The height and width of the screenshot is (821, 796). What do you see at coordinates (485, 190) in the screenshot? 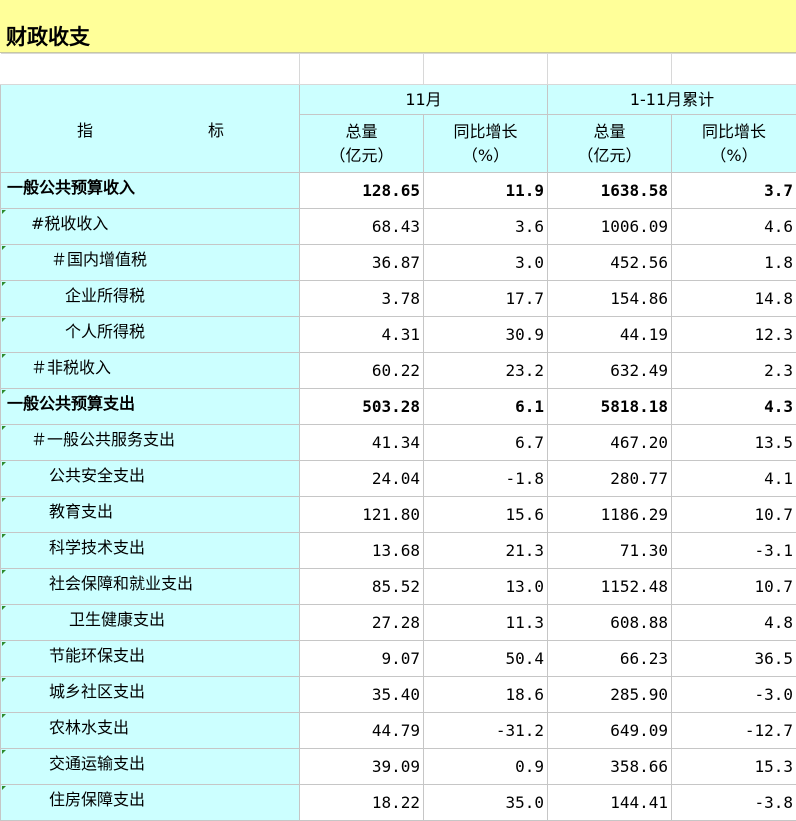
I see `month-growth-cell: 11.9` at bounding box center [485, 190].